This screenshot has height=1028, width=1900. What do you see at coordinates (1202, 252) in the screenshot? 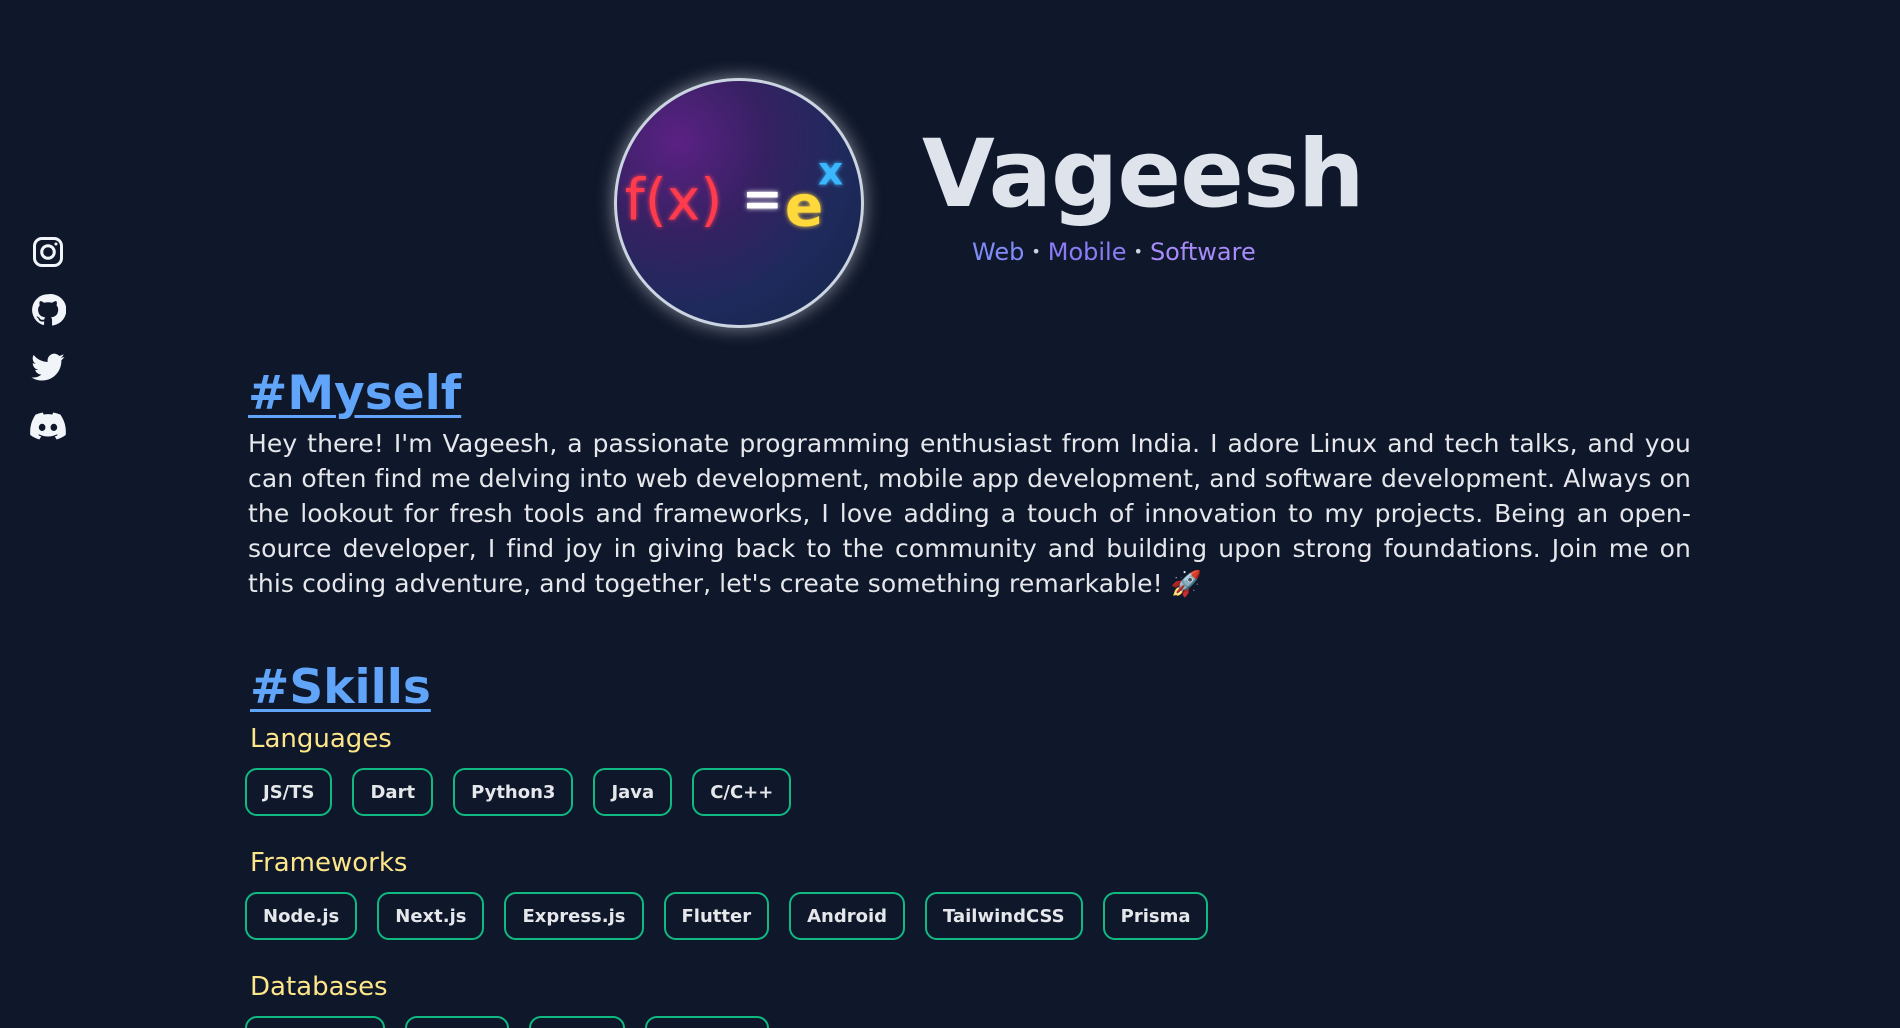
I see `tagline-software: Software` at bounding box center [1202, 252].